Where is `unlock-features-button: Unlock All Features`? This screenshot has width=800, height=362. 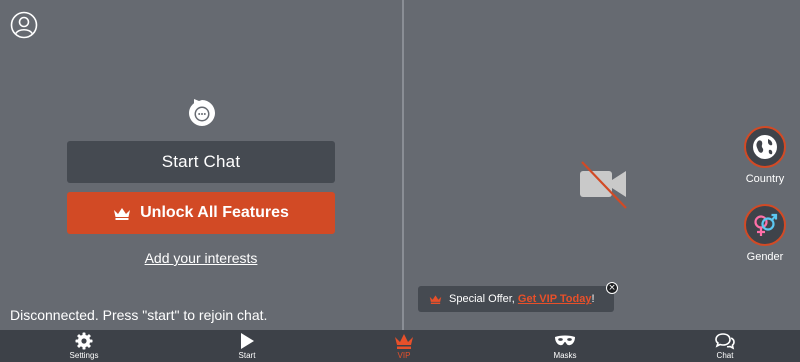 unlock-features-button: Unlock All Features is located at coordinates (201, 213).